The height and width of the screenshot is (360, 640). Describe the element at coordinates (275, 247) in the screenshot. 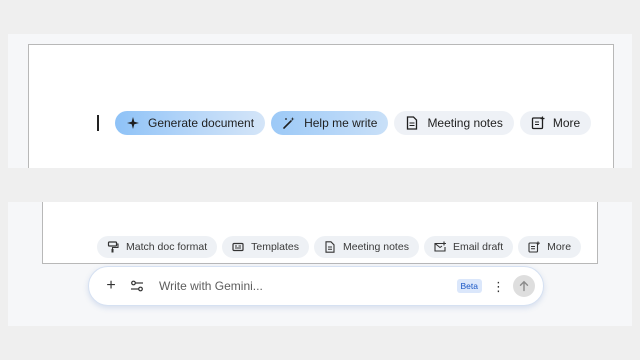

I see `chip-label: Templates` at that location.